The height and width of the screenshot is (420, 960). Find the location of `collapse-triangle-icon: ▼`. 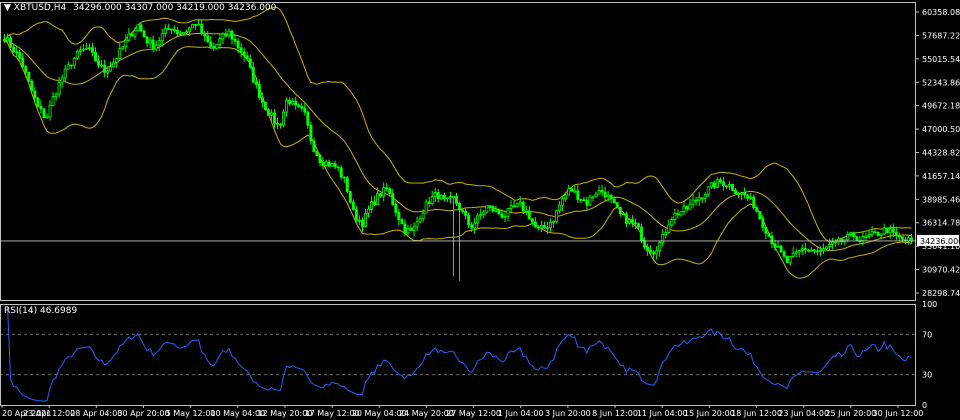

collapse-triangle-icon: ▼ is located at coordinates (7, 8).